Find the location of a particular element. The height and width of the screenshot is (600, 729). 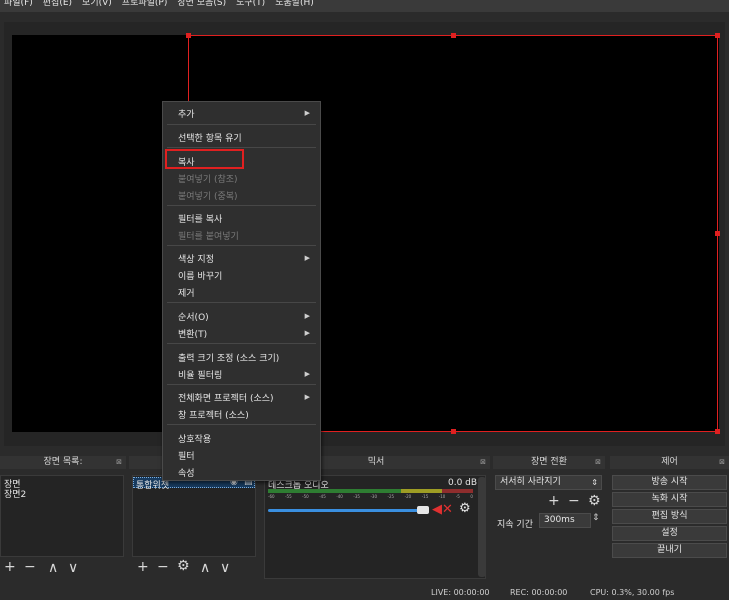

start-streaming-button: 방송 시작 is located at coordinates (669, 482).